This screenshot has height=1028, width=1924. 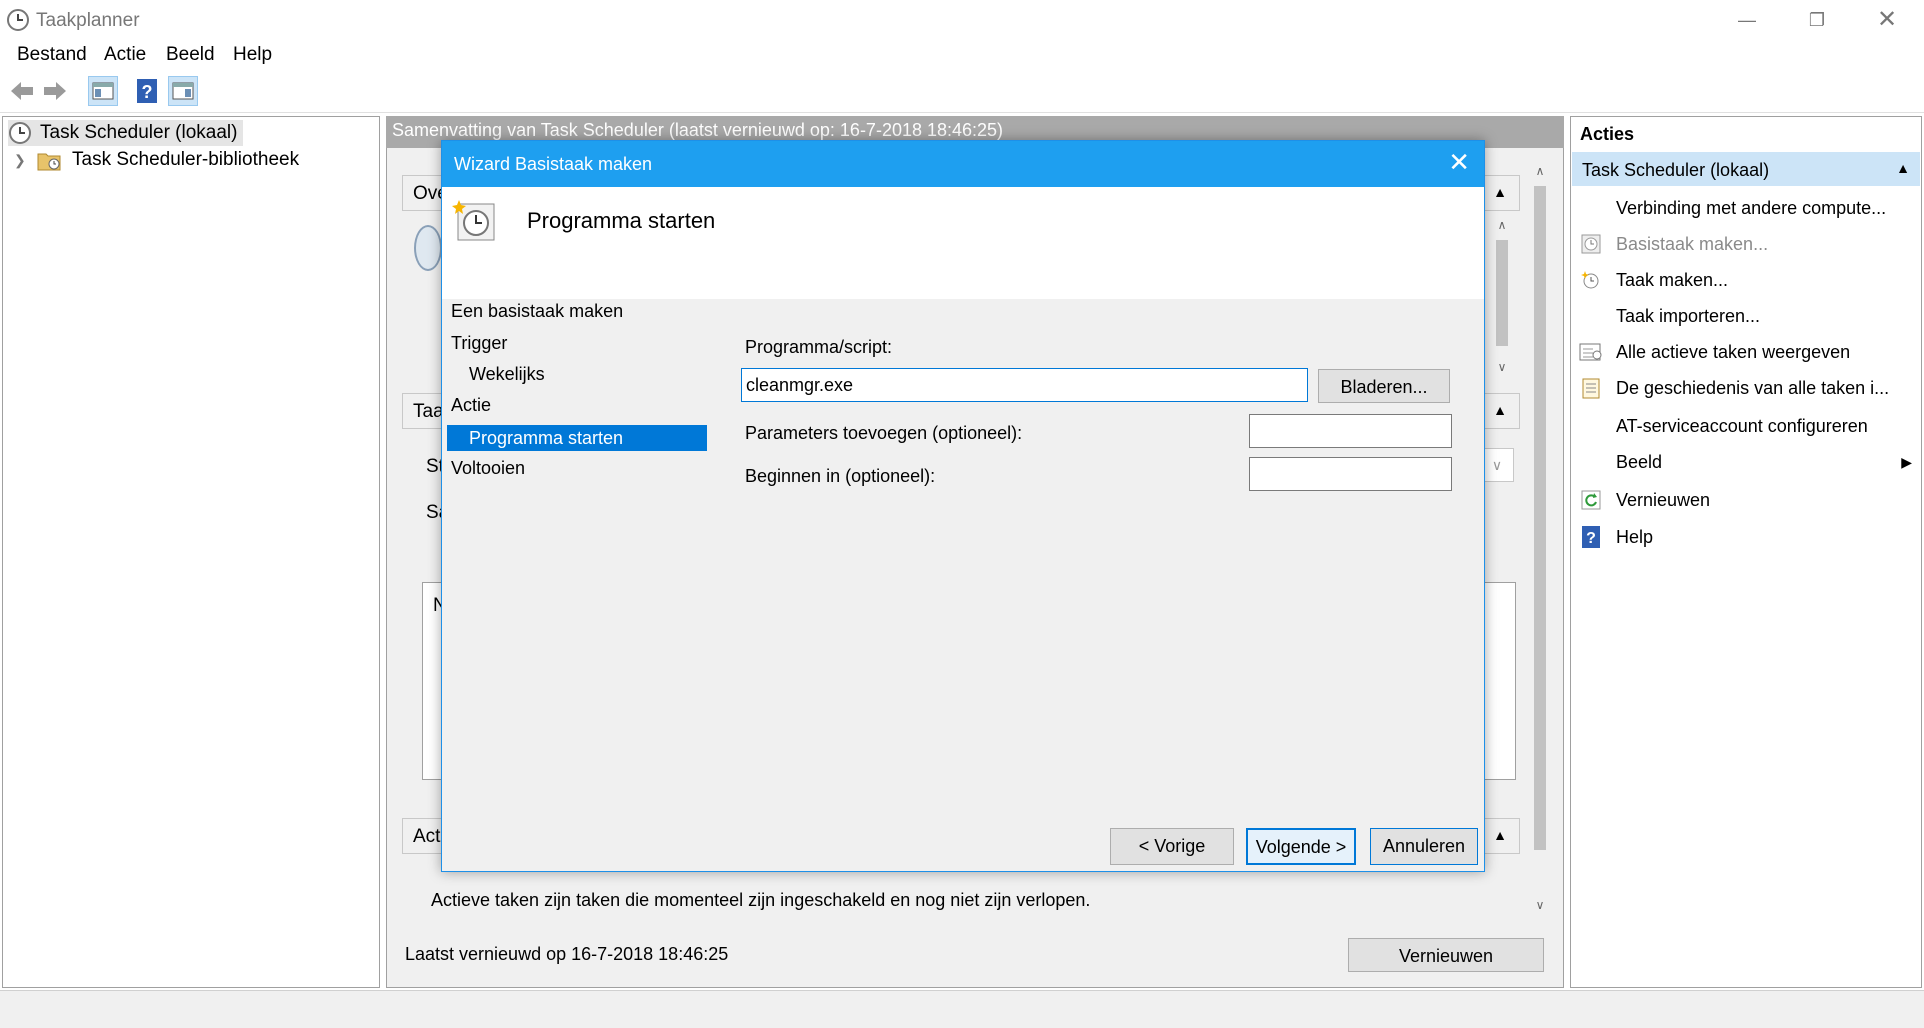 I want to click on action-pane-icon, so click(x=183, y=91).